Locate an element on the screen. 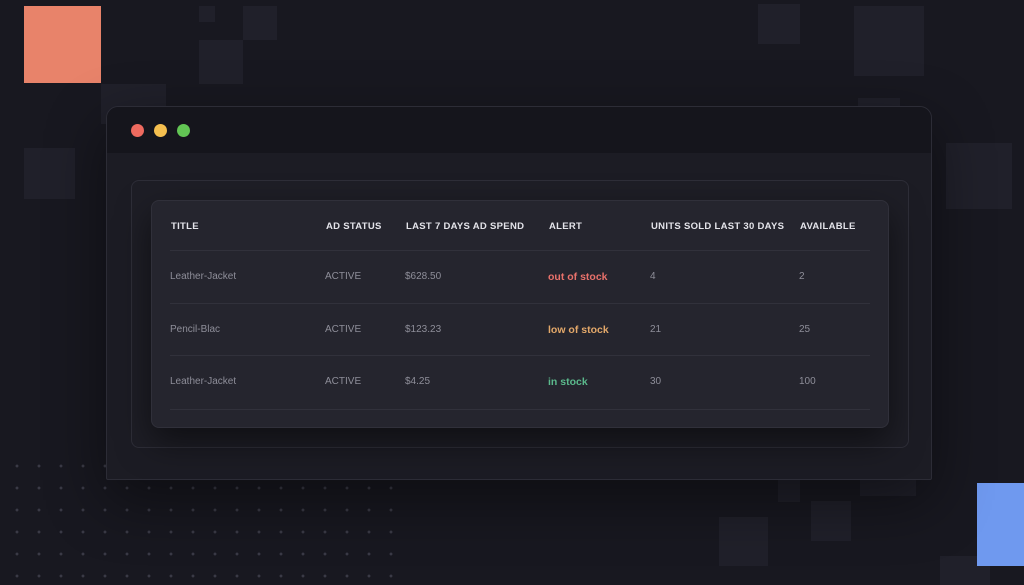 The image size is (1024, 585). column-header-title: TITLE is located at coordinates (185, 226).